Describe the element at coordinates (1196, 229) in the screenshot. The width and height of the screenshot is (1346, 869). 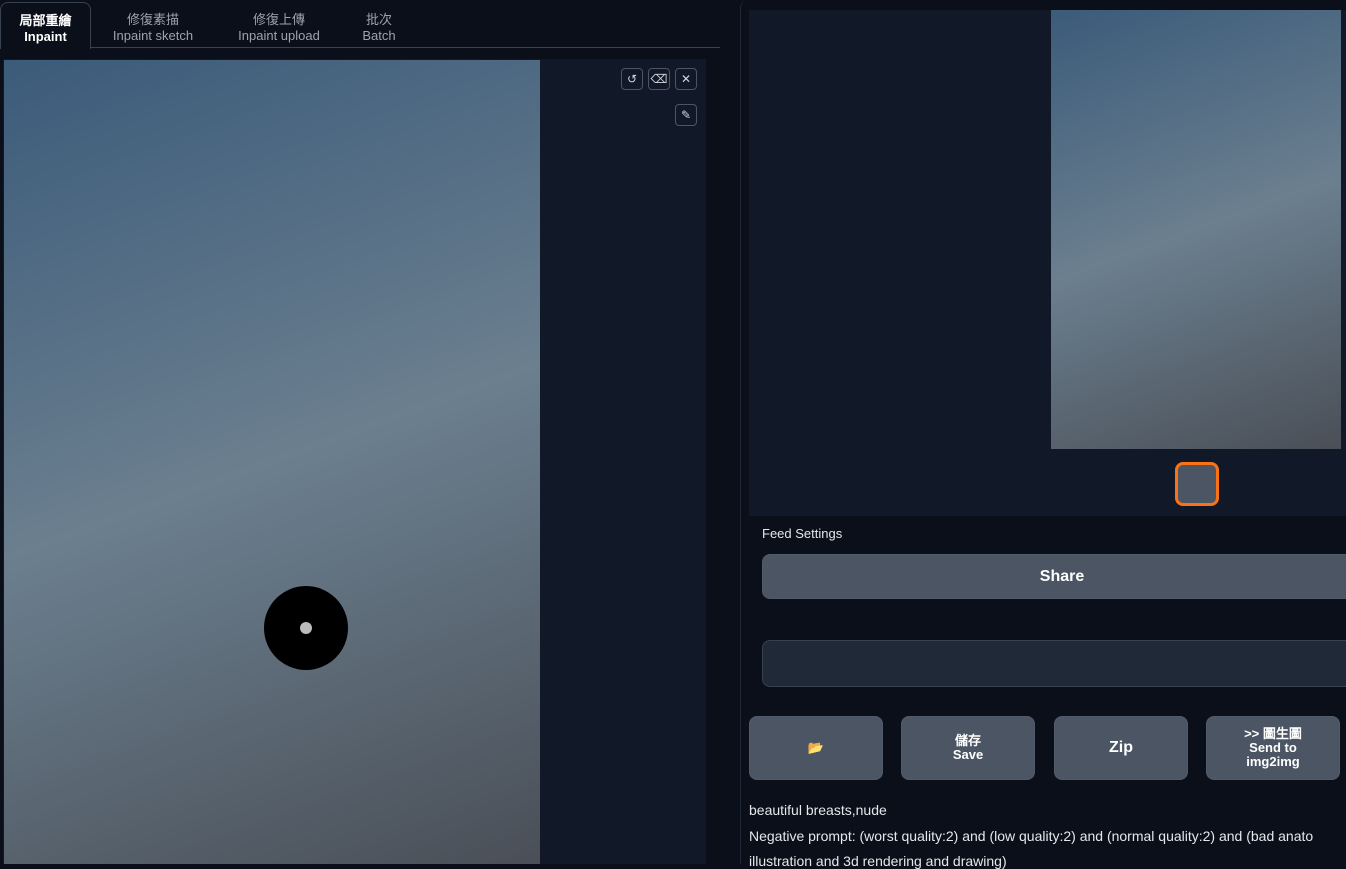
I see `output-image` at that location.